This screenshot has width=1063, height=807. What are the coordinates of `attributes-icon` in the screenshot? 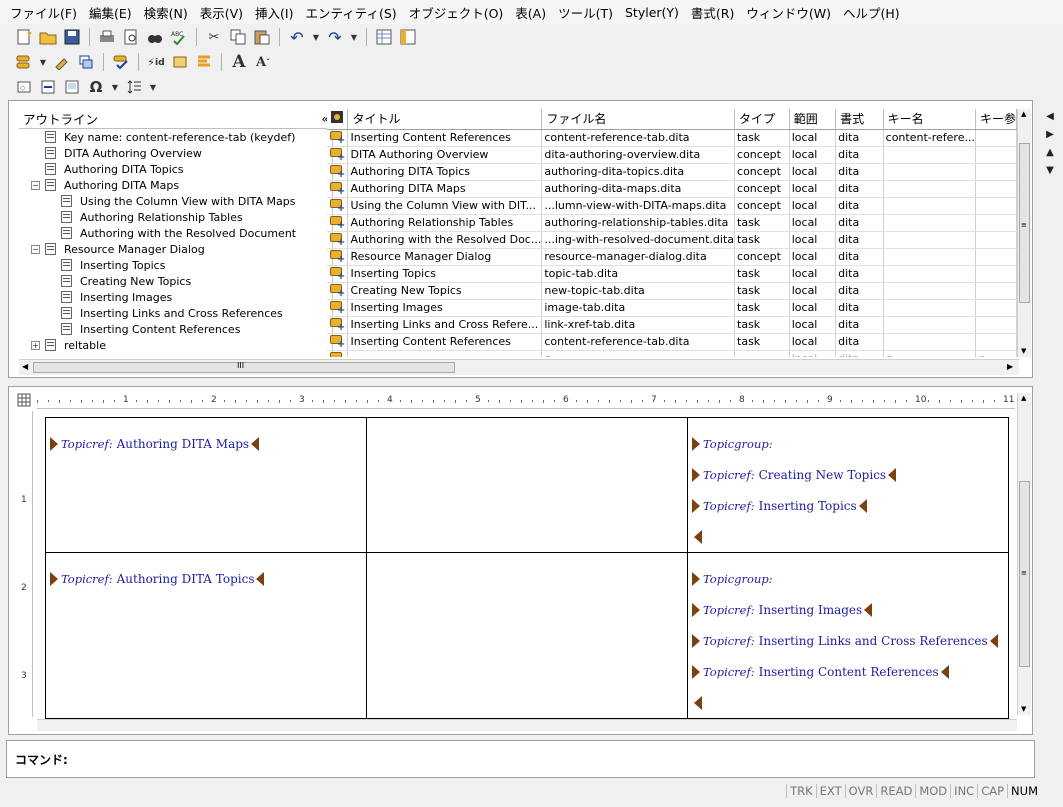 It's located at (180, 62).